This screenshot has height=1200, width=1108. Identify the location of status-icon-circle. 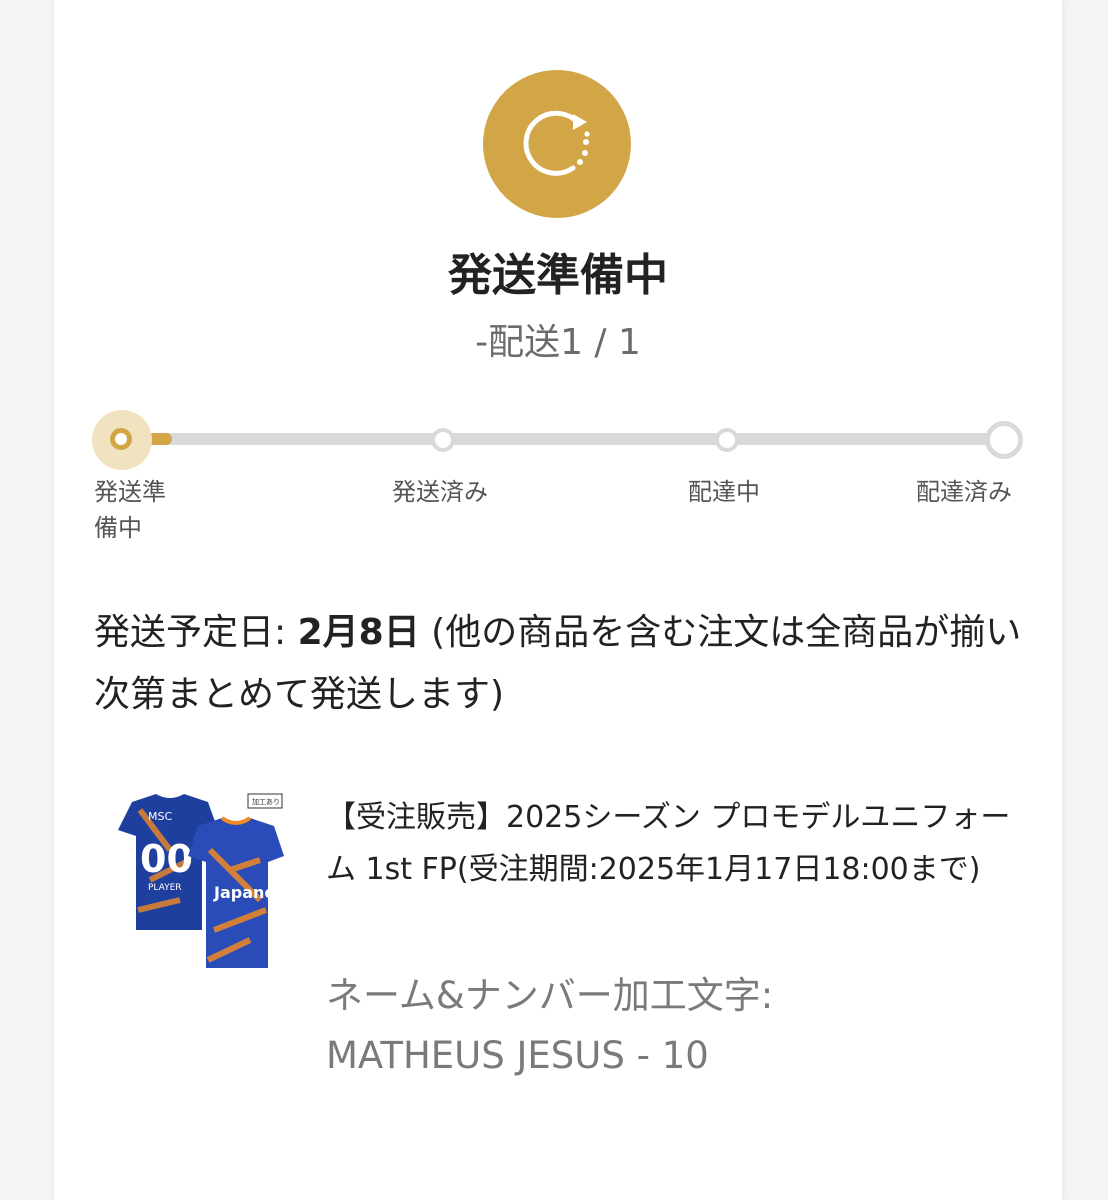
(557, 144).